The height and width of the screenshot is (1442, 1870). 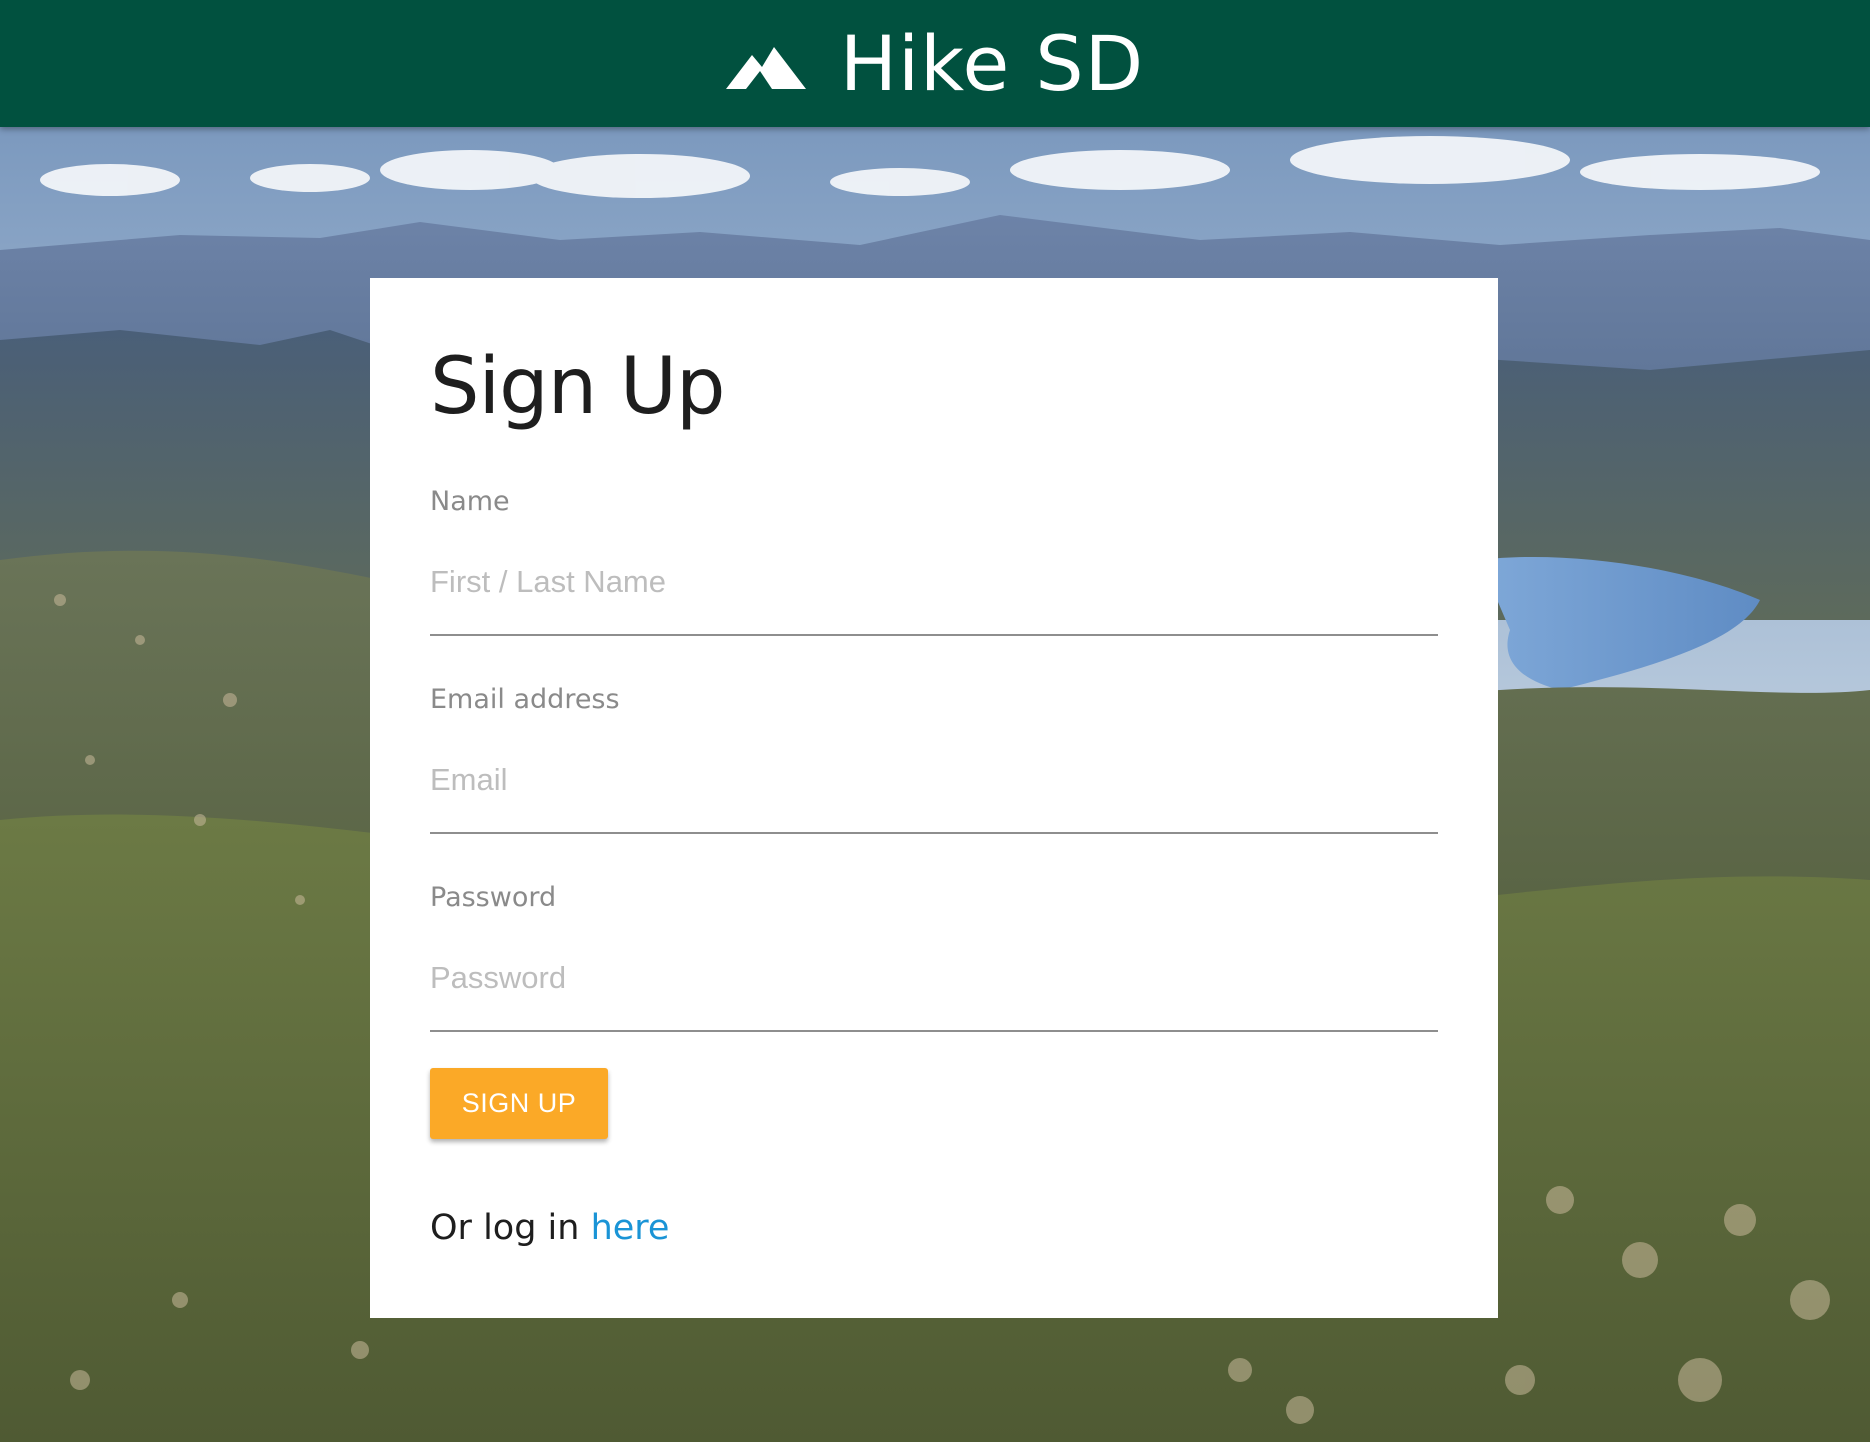 I want to click on password-field-group: Password, so click(x=934, y=957).